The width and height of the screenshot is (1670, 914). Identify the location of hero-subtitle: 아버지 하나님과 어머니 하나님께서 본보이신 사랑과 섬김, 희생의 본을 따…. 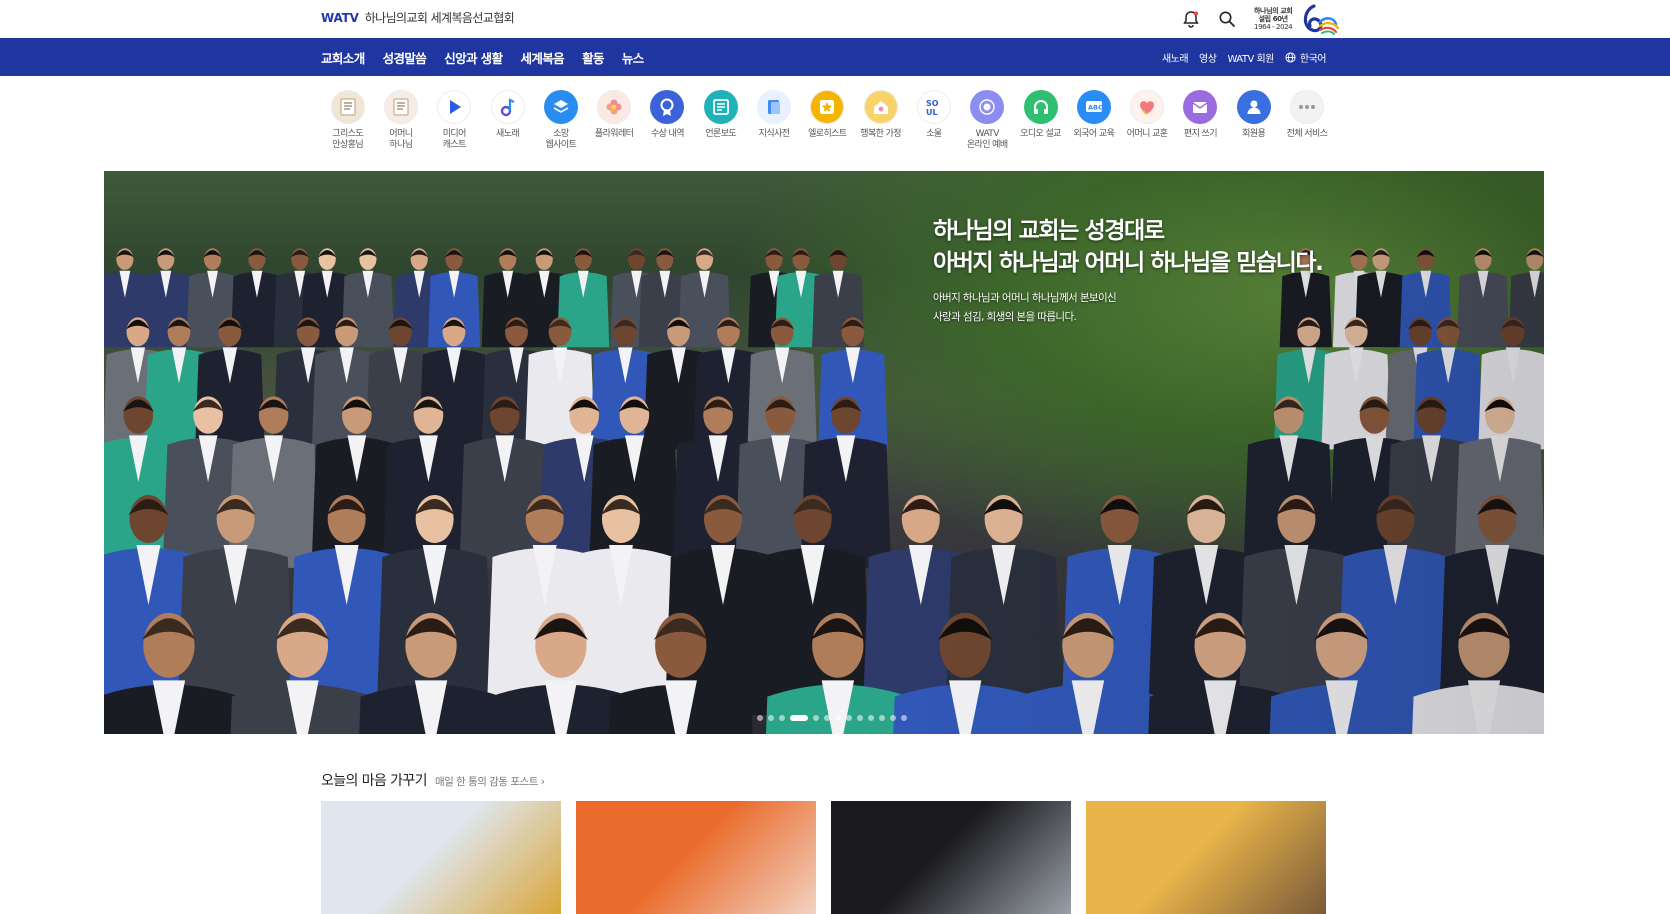
(1127, 308).